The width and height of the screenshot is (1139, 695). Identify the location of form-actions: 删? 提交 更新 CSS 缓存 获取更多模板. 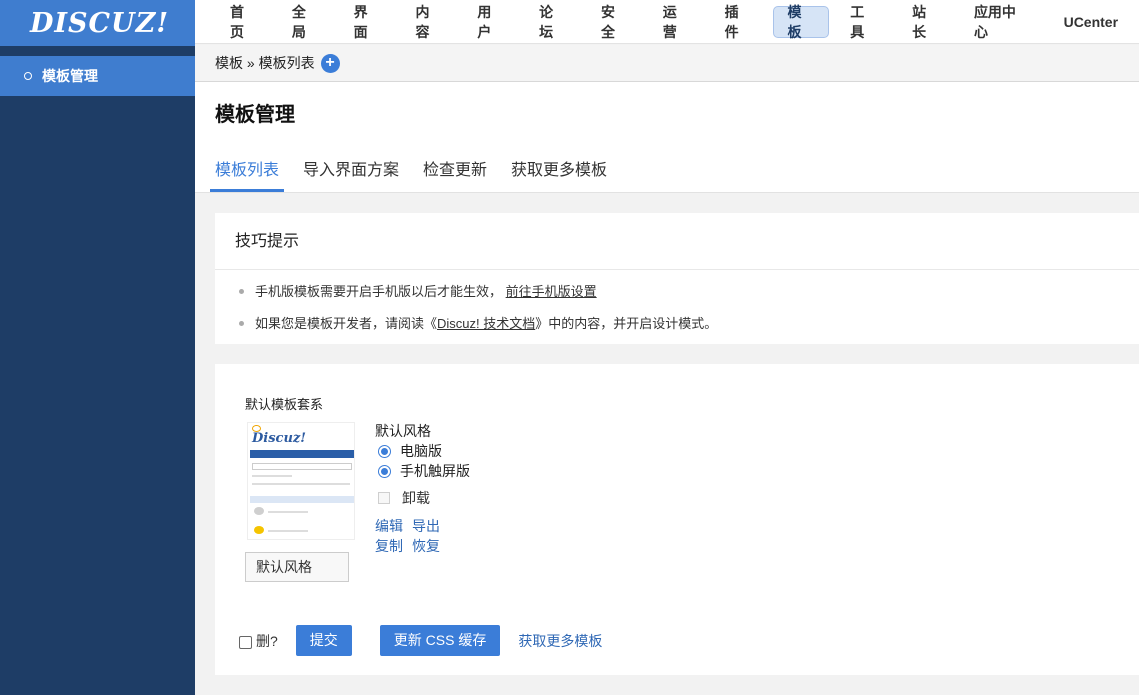
(420, 640).